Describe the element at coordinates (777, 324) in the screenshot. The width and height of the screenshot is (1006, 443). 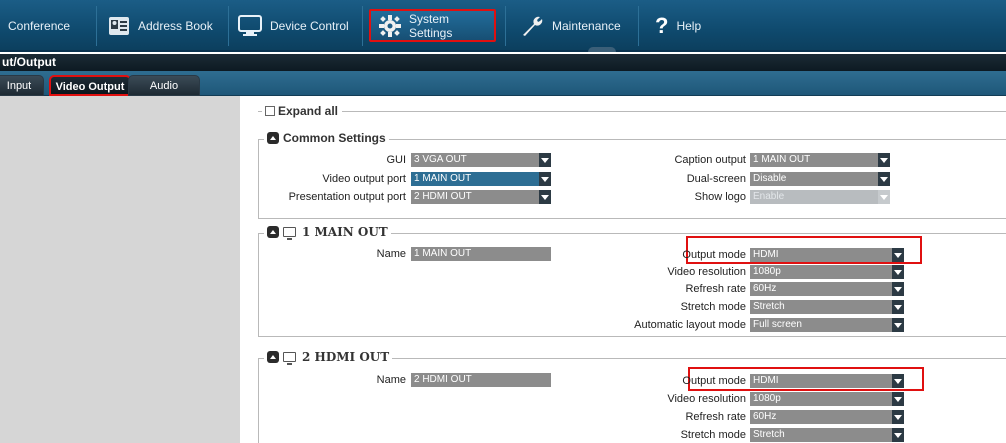
I see `main-out-auto-layout-value: Full screen` at that location.